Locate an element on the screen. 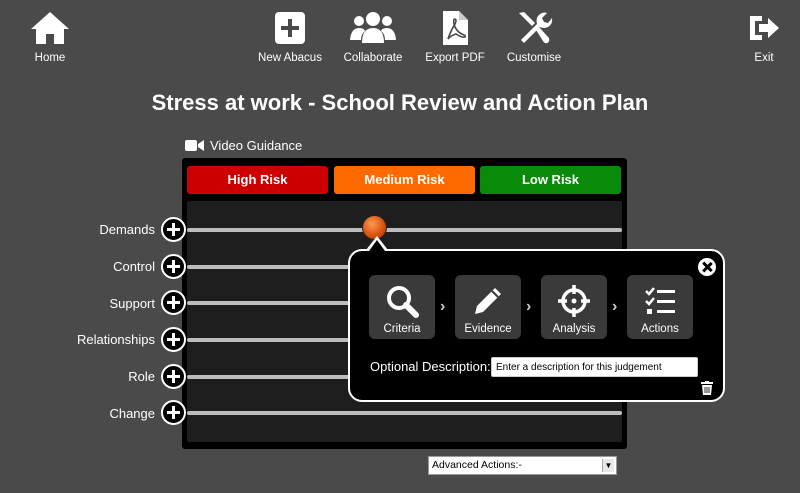 The height and width of the screenshot is (493, 800). plus-square-icon is located at coordinates (290, 28).